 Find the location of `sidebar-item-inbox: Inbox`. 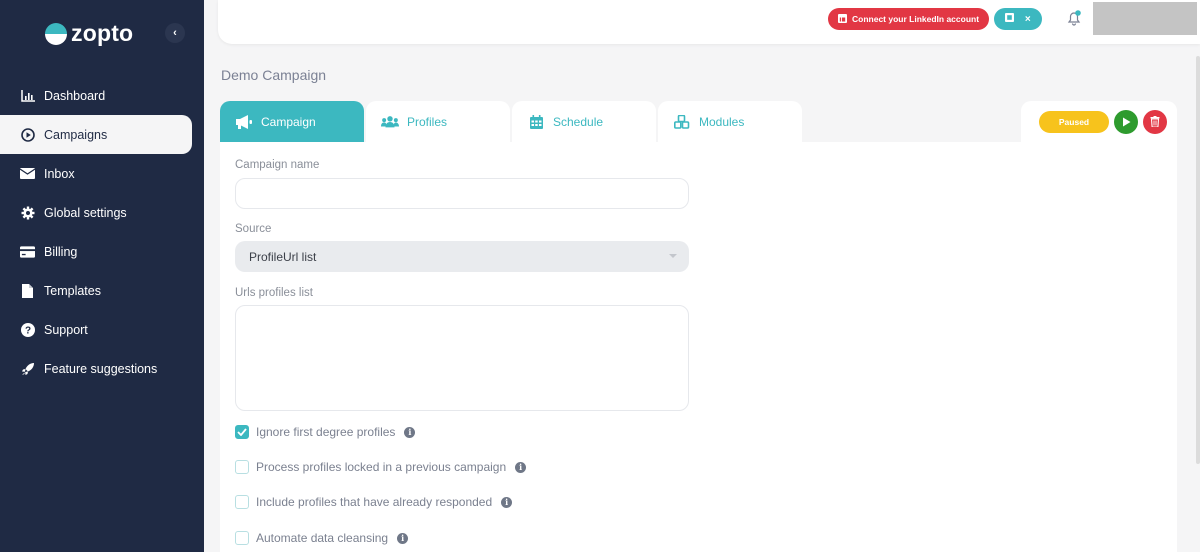

sidebar-item-inbox: Inbox is located at coordinates (102, 173).